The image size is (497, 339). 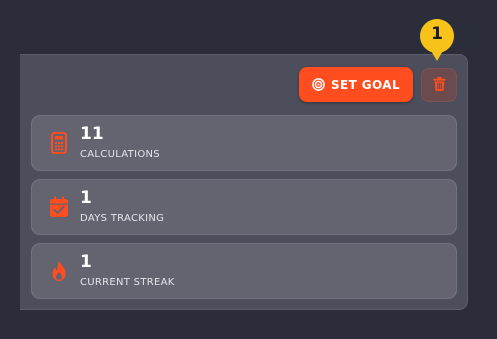 What do you see at coordinates (318, 84) in the screenshot?
I see `target-icon` at bounding box center [318, 84].